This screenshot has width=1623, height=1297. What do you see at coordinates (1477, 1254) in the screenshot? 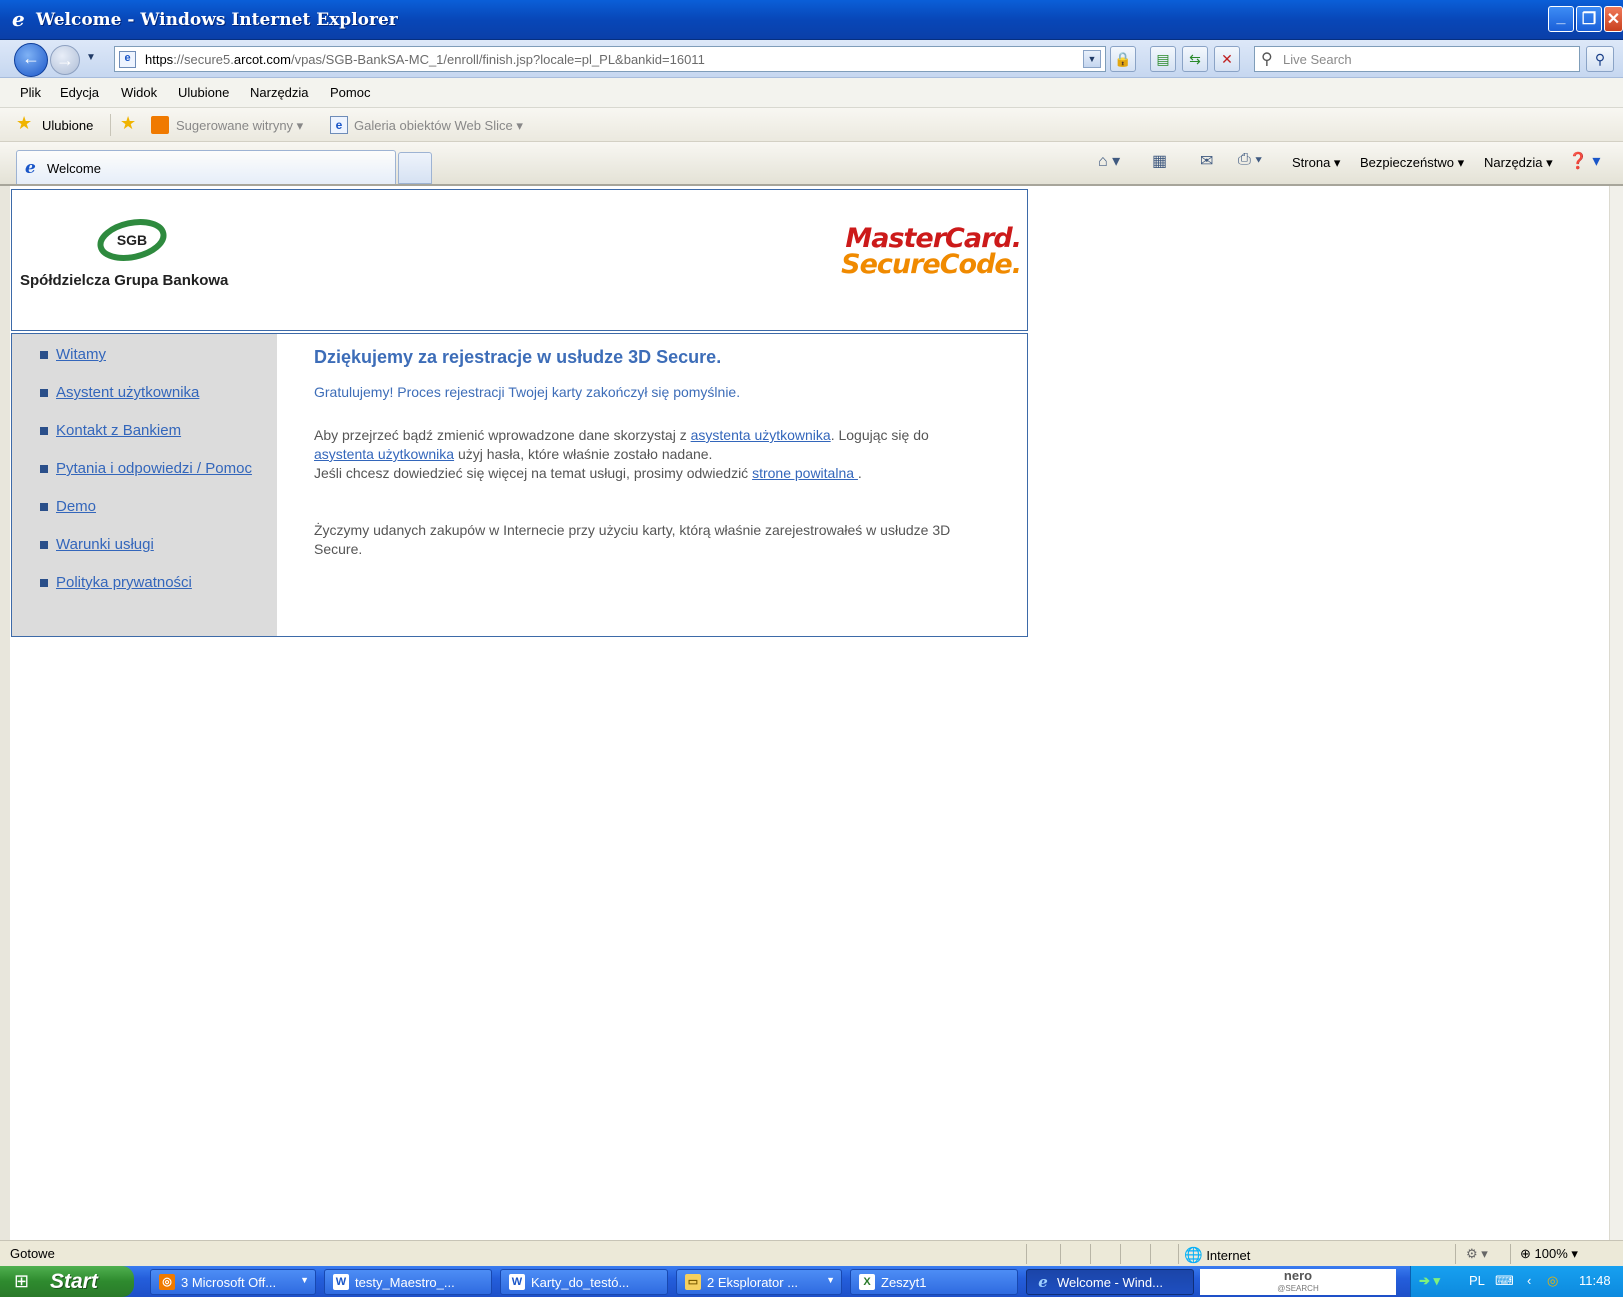
I see `protected-mode-icon: ⚙ ▾` at bounding box center [1477, 1254].